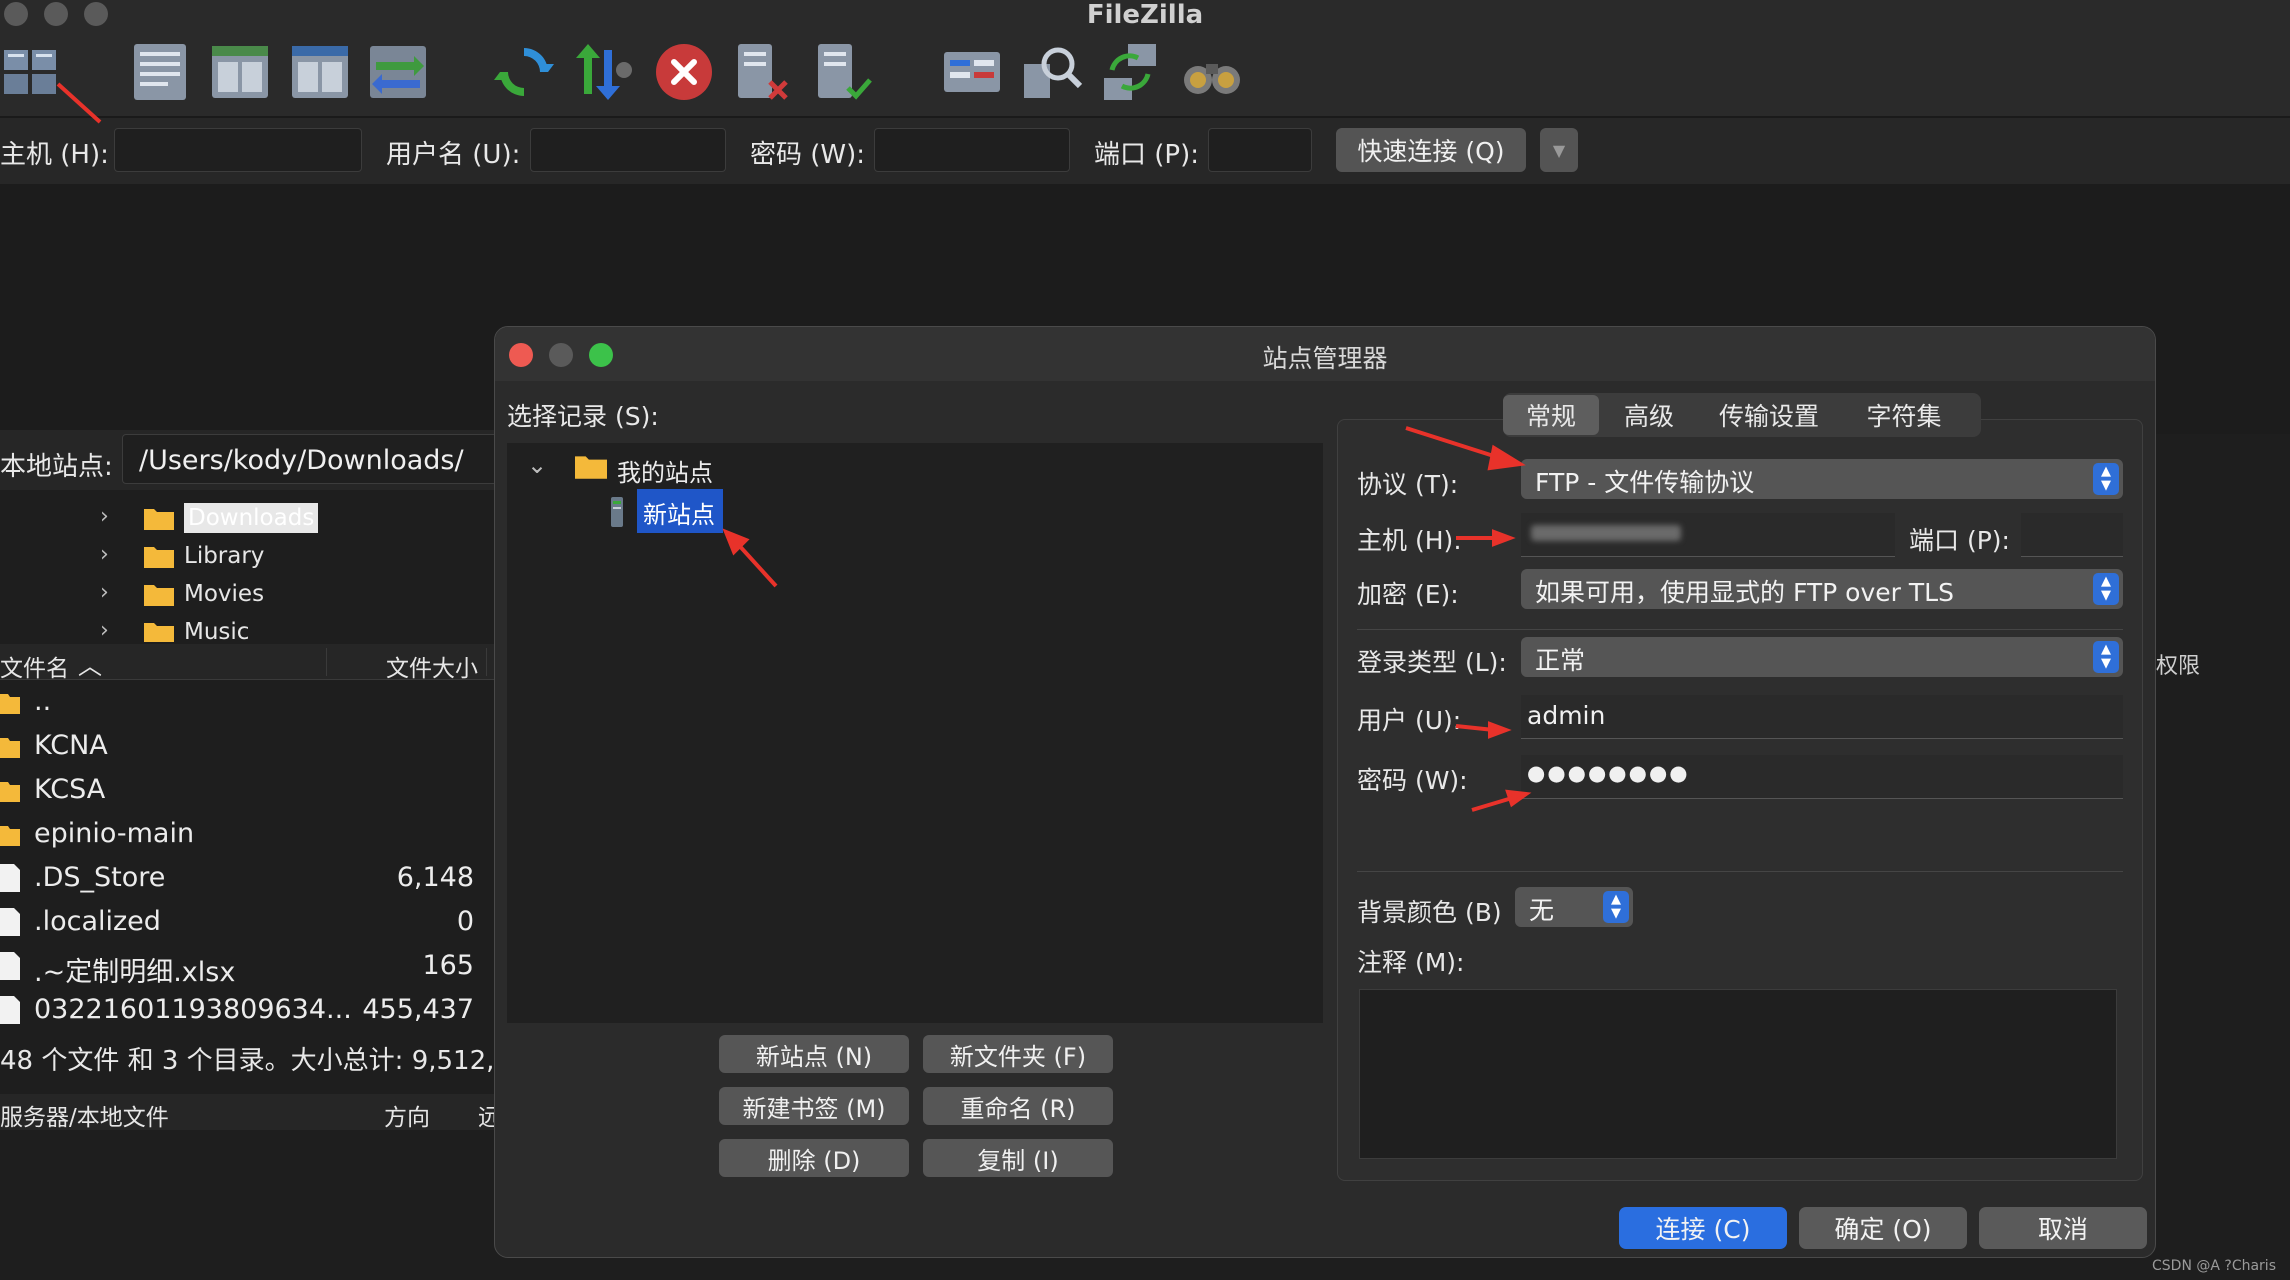  What do you see at coordinates (2214, 1266) in the screenshot?
I see `watermark: CSDN @A ?Charis` at bounding box center [2214, 1266].